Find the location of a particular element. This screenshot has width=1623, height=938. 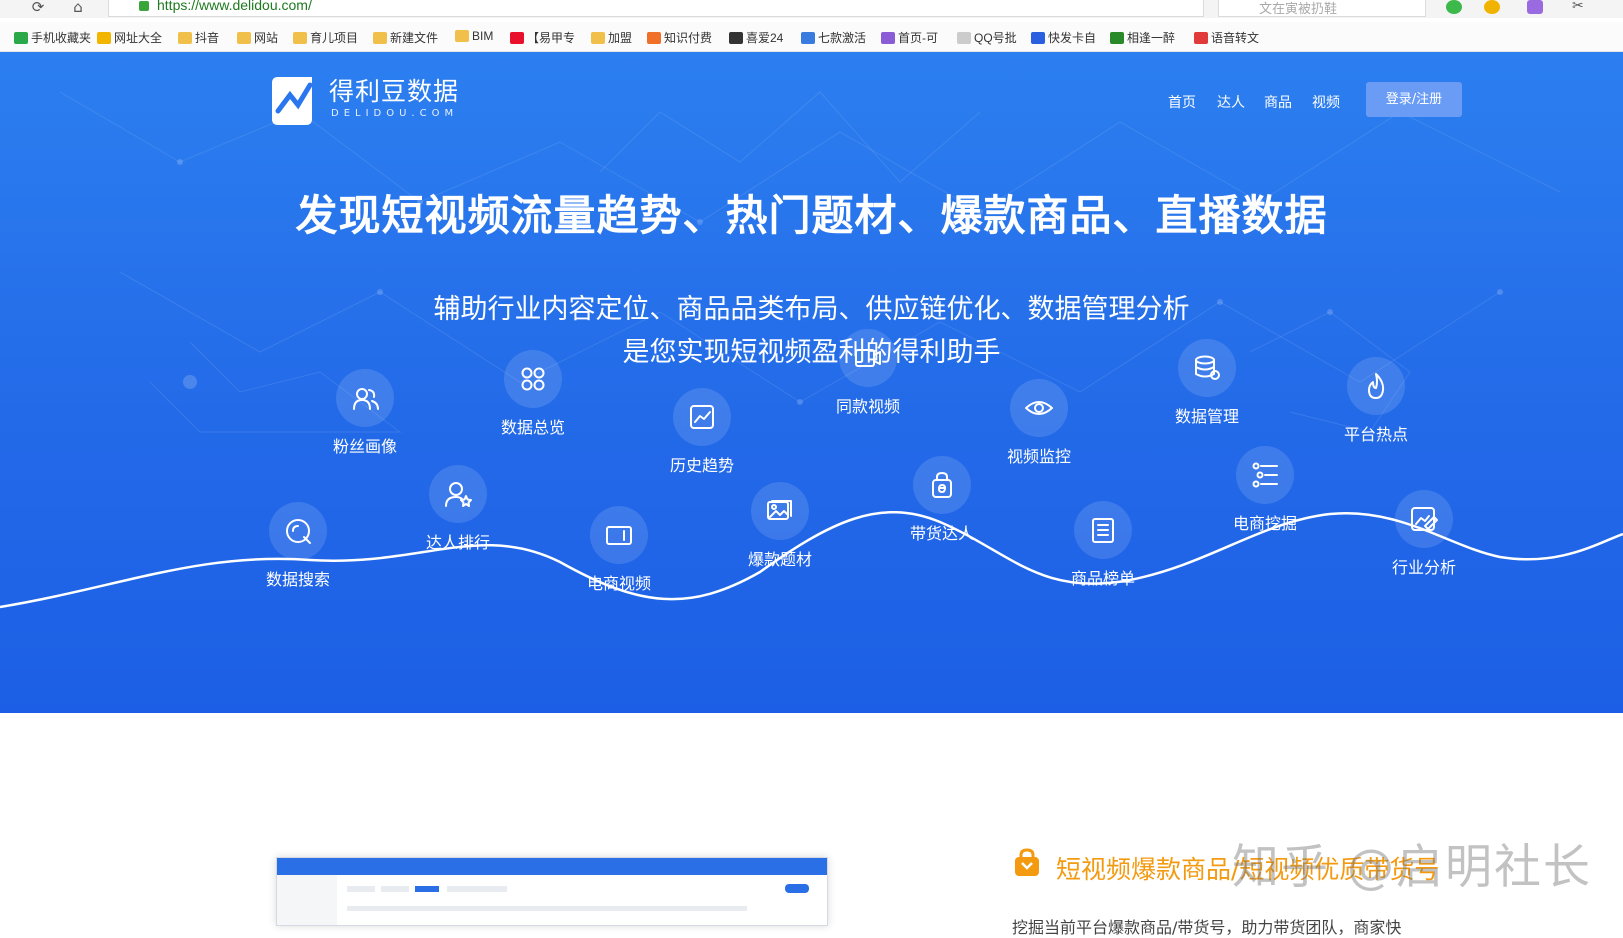

feature-label: 电商挖掘 is located at coordinates (1264, 523).